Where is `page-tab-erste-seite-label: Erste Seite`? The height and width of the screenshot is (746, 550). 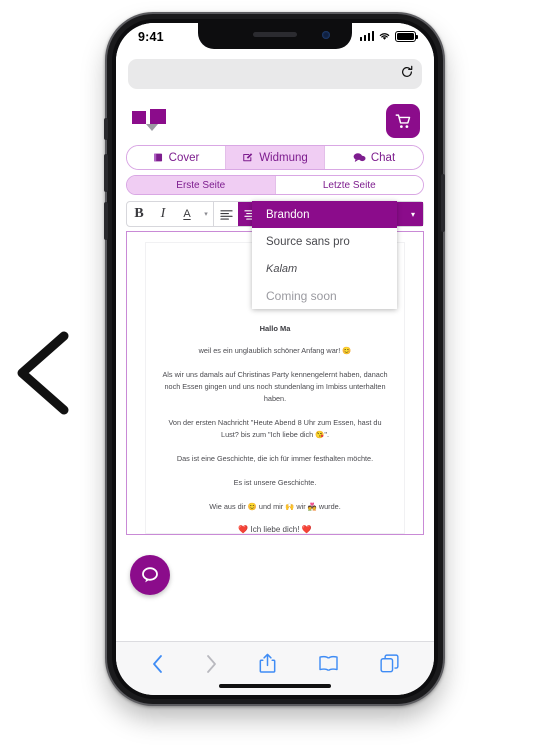
page-tab-erste-seite-label: Erste Seite is located at coordinates (201, 185).